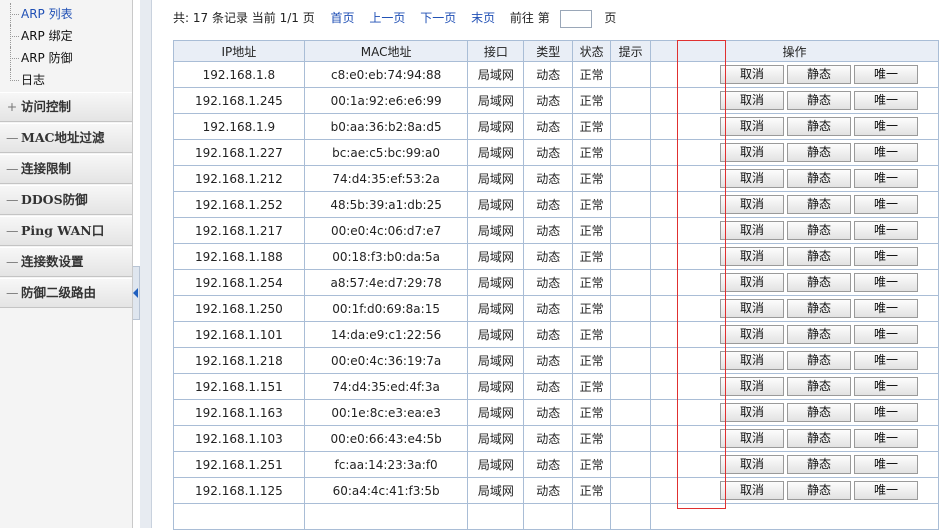 The image size is (939, 530). I want to click on cell-ip: 192.168.1.245, so click(239, 100).